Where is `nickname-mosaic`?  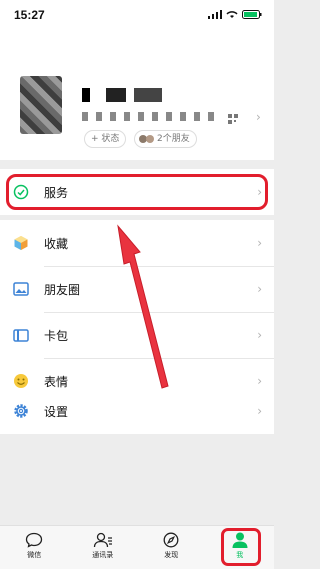 nickname-mosaic is located at coordinates (122, 95).